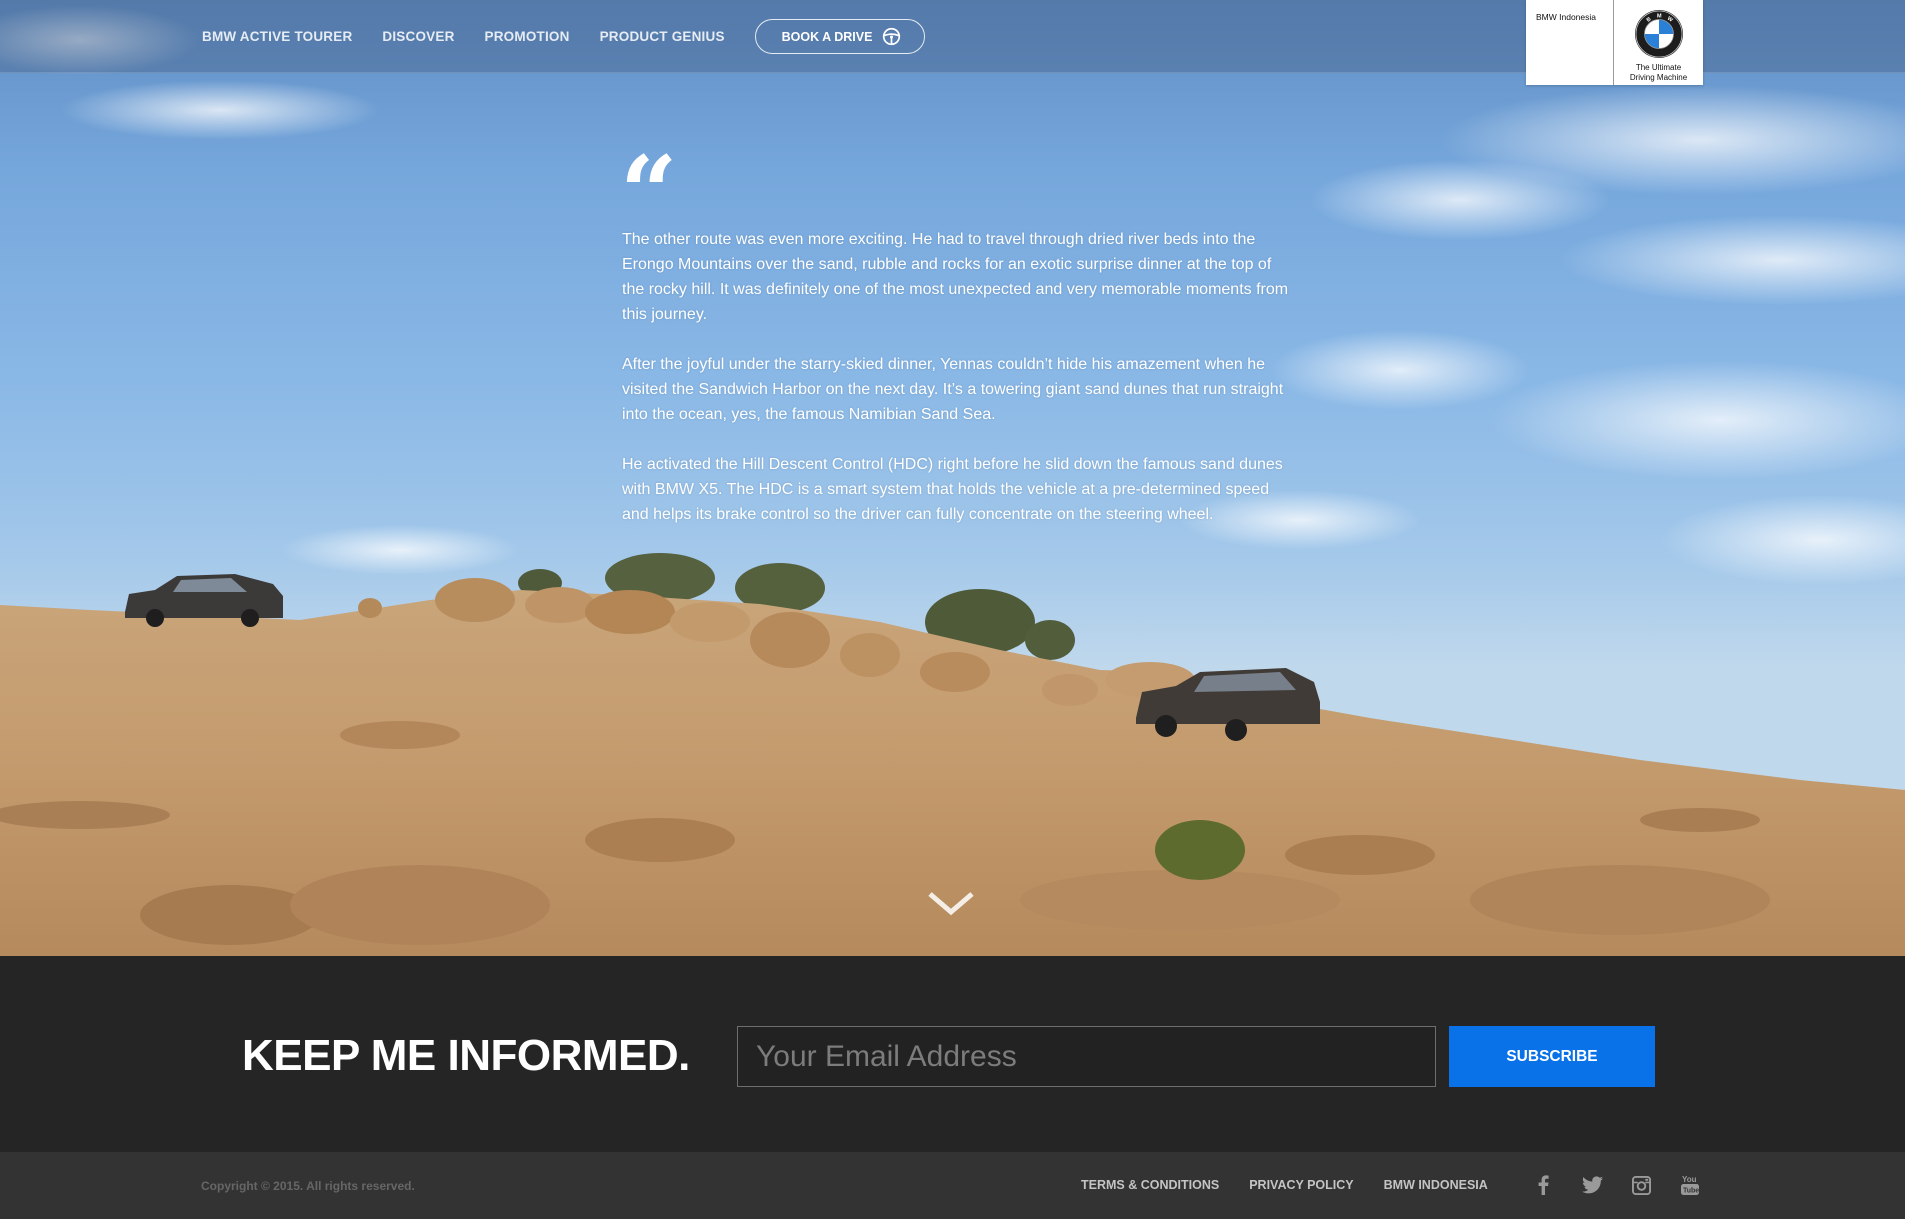  Describe the element at coordinates (1690, 1185) in the screenshot. I see `youtube-icon: You Tube` at that location.